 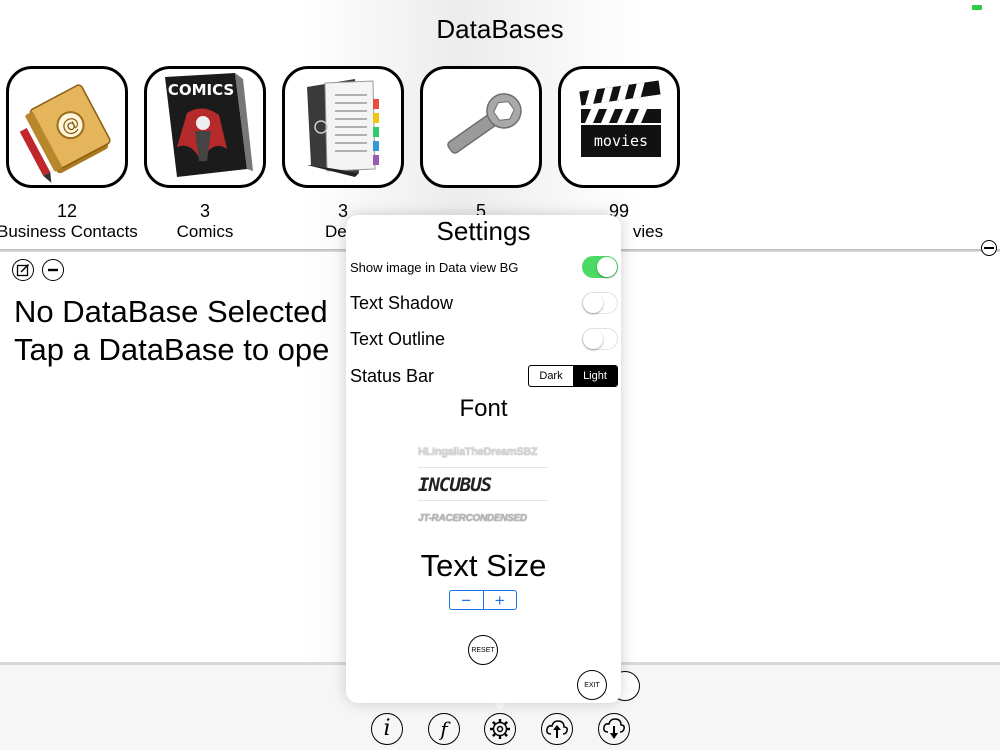 What do you see at coordinates (172, 349) in the screenshot?
I see `instruction-message: Tap a DataBase to ope` at bounding box center [172, 349].